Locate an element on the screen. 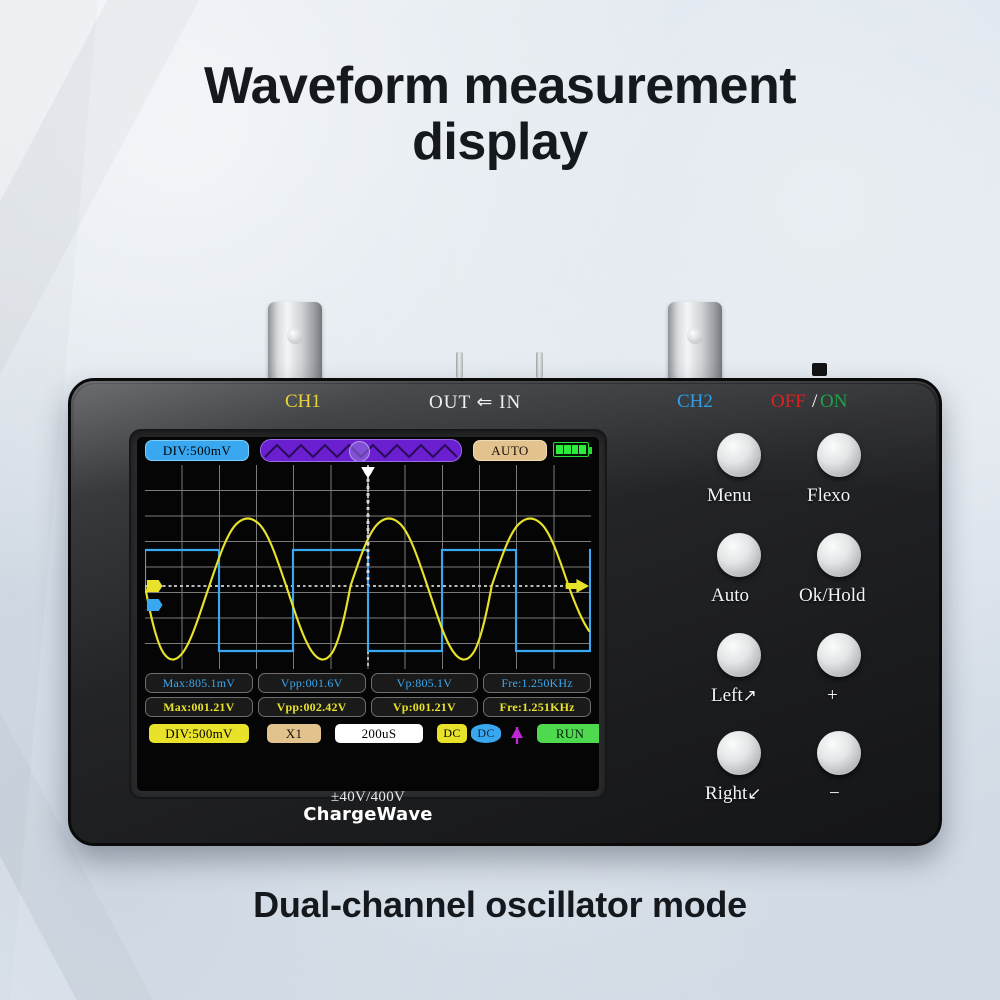 The image size is (1000, 1000). bottom-status-bar: DIV:500mV X1 200uS DC DC RUN is located at coordinates (372, 735).